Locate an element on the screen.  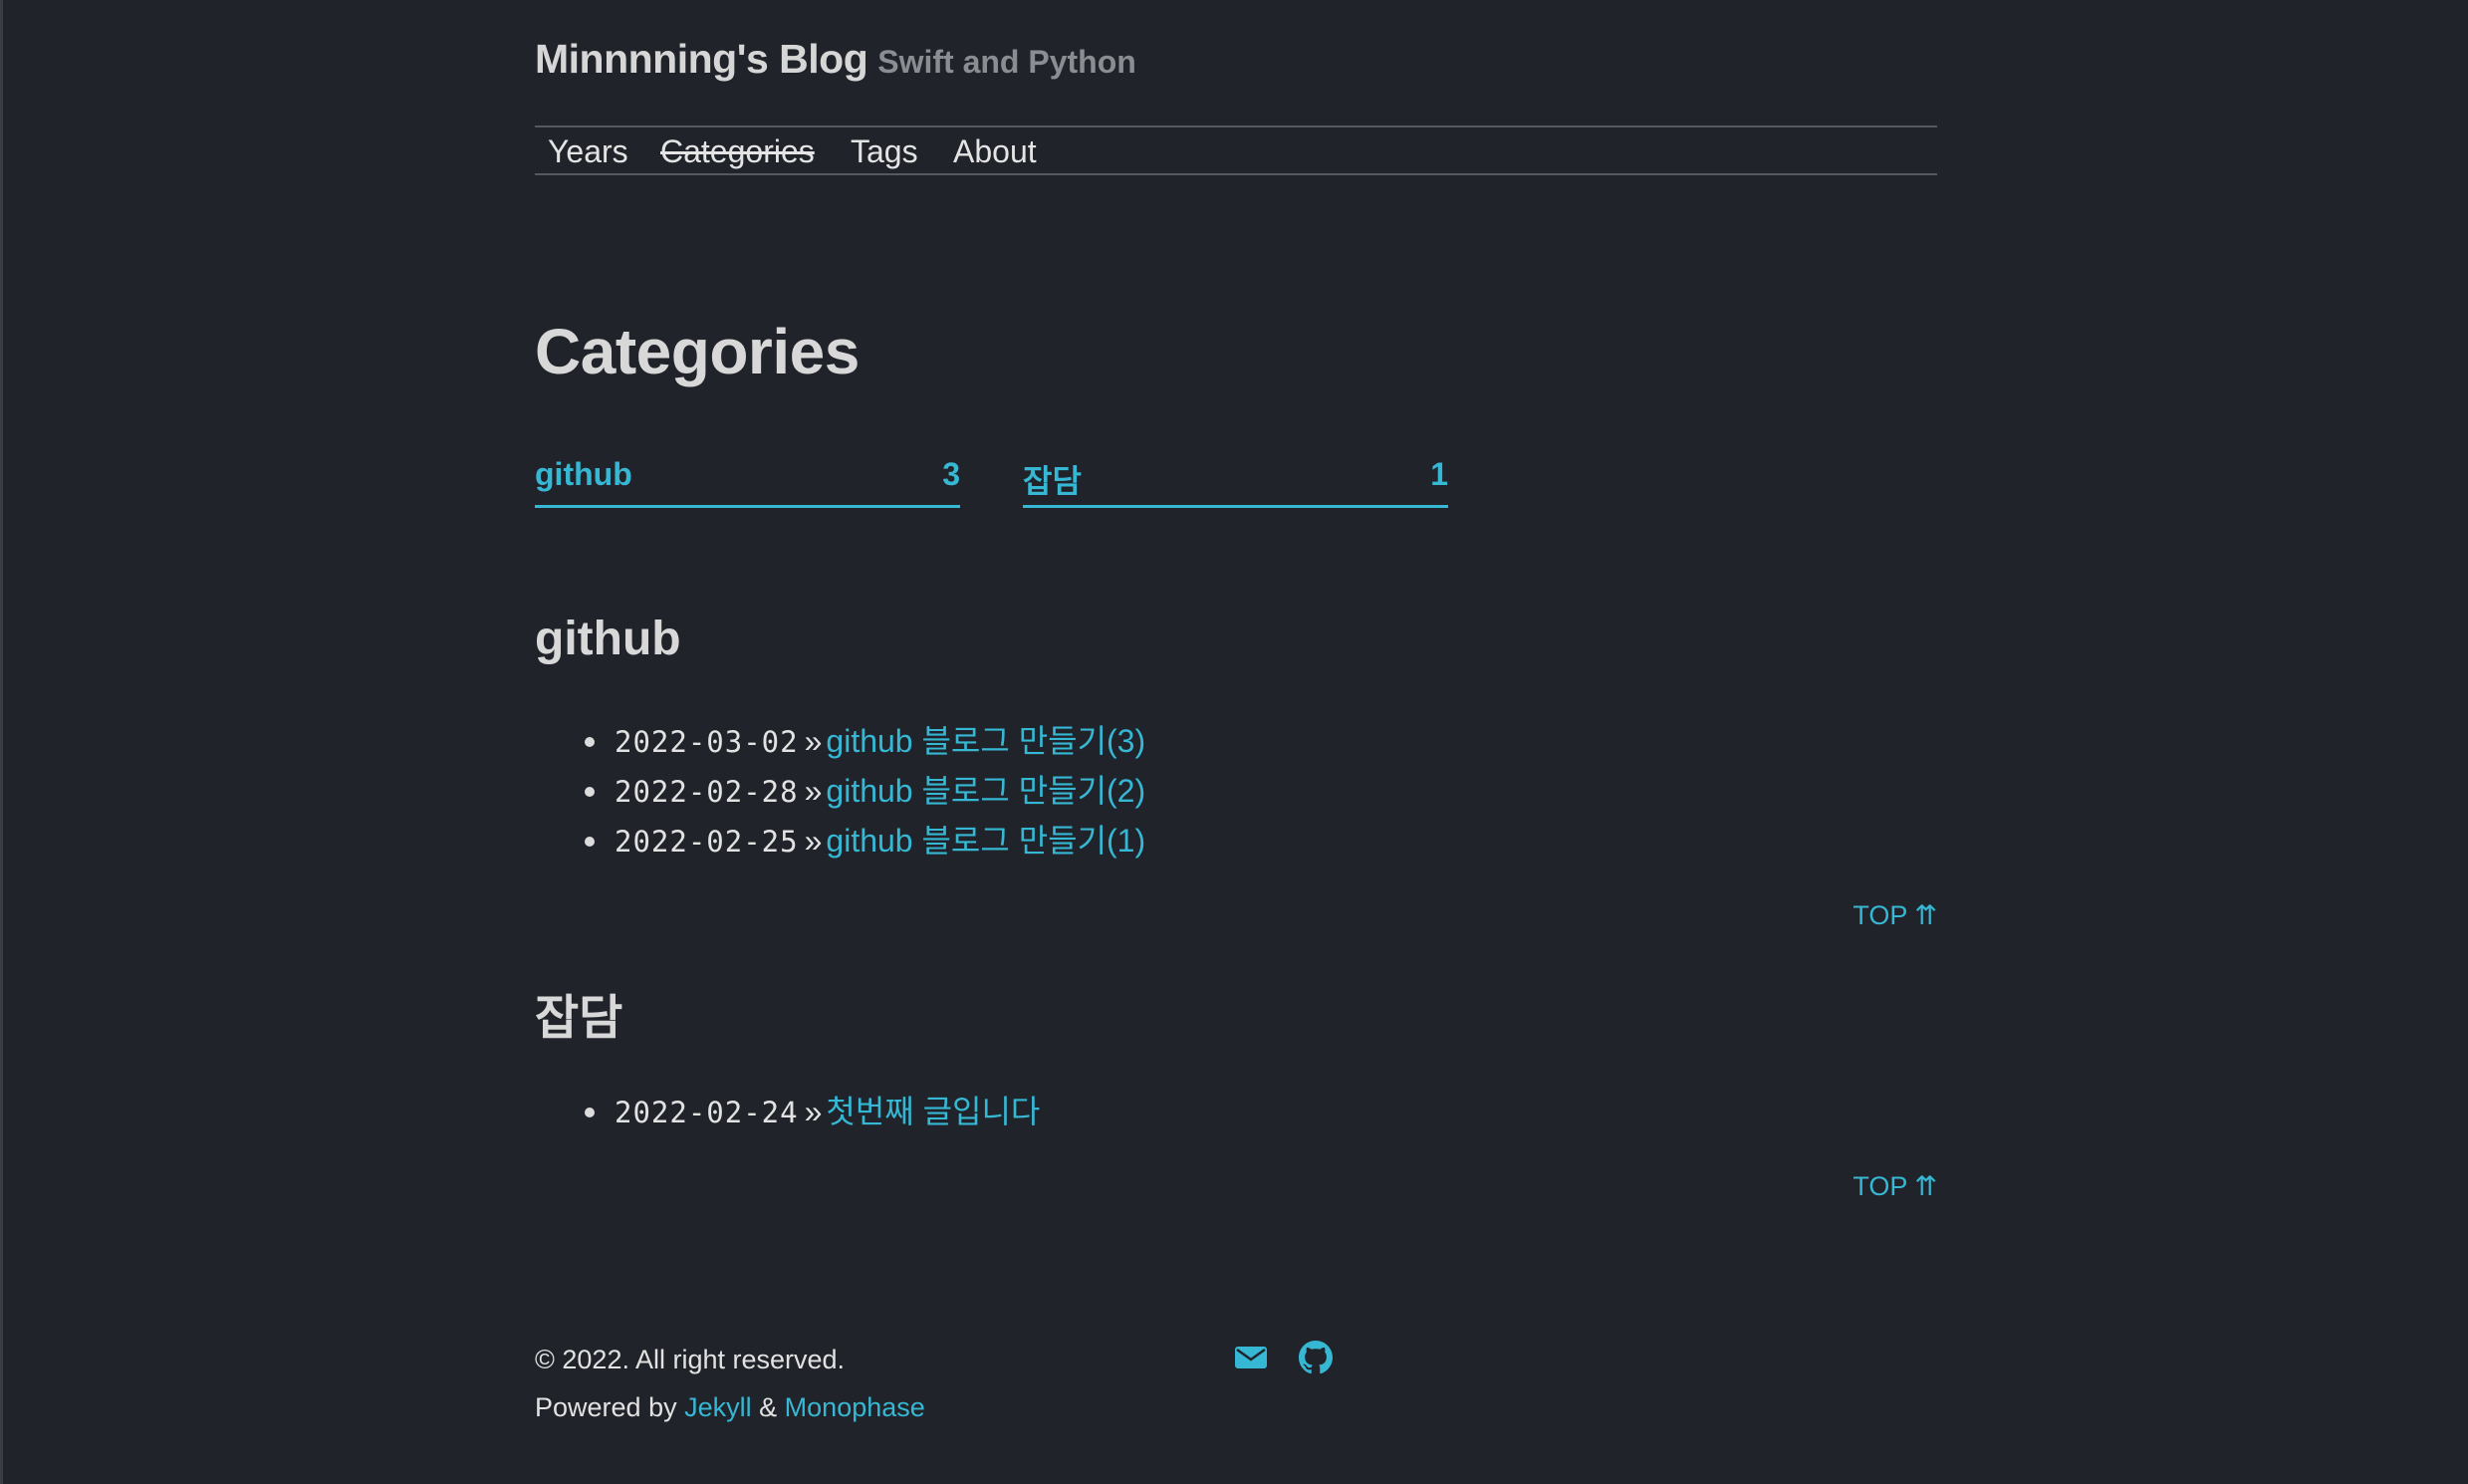
monophase-link: Monophase is located at coordinates (855, 1407).